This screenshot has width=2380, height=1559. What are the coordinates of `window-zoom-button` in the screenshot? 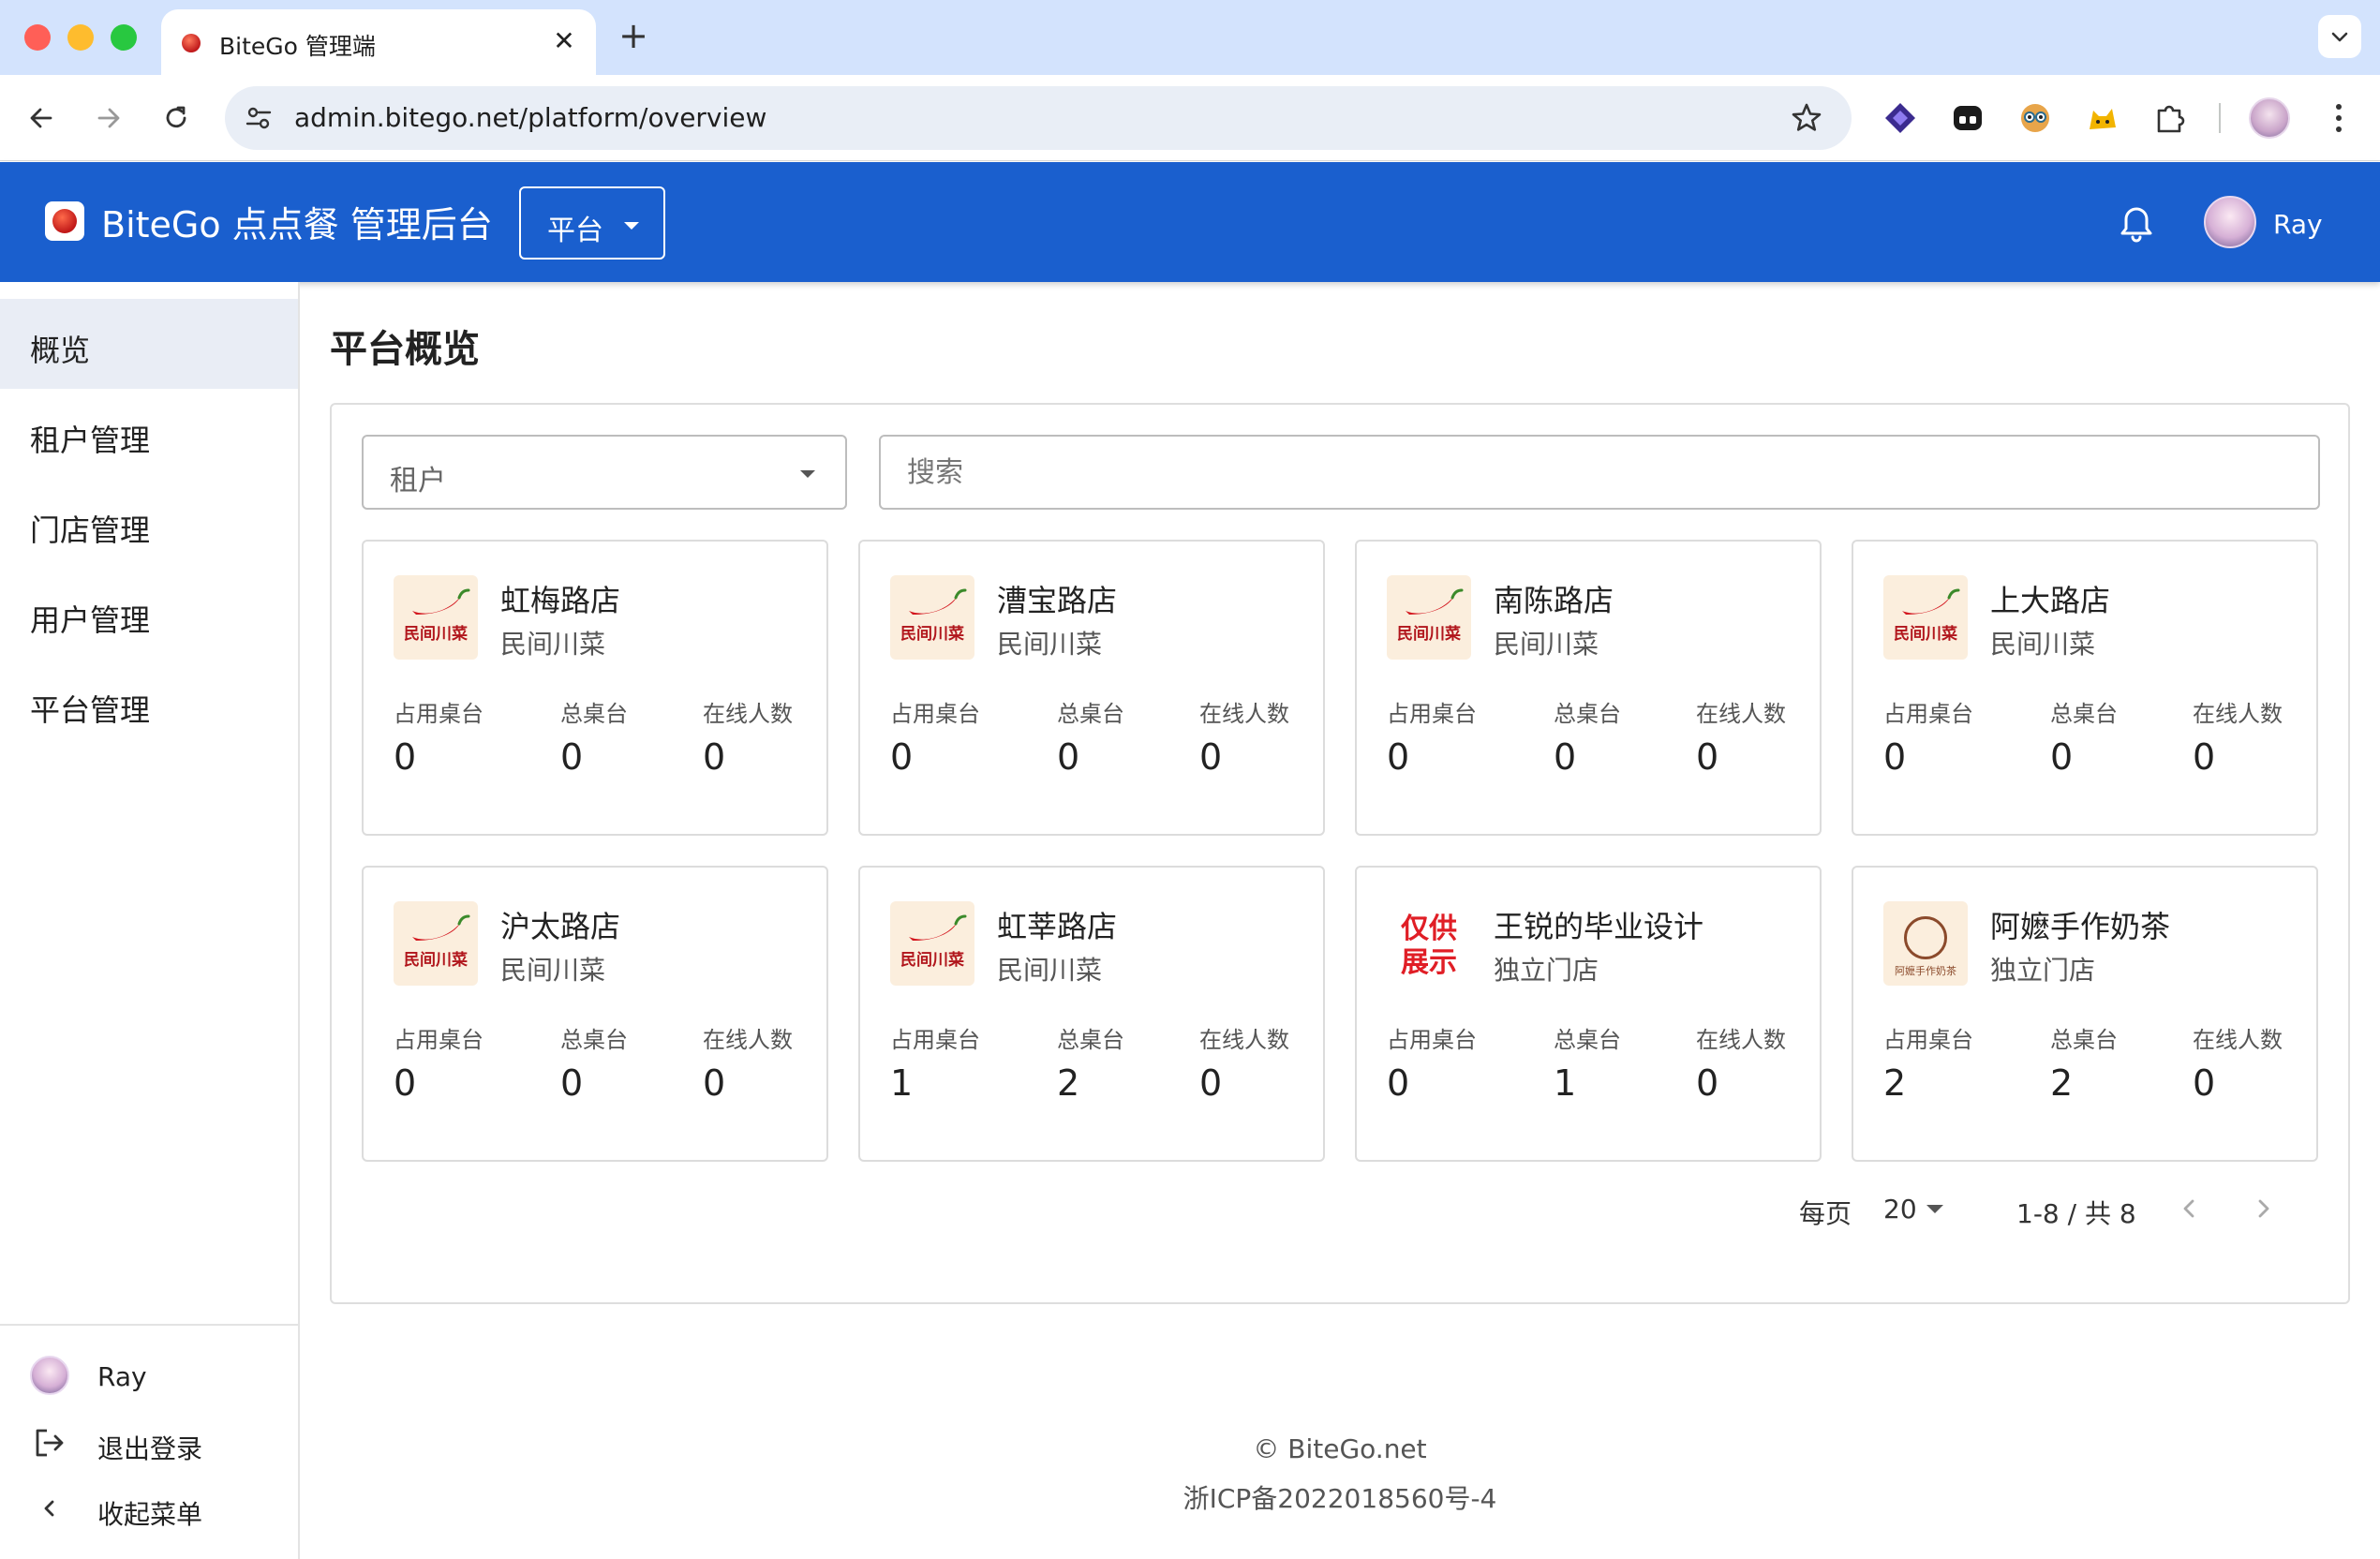 It's located at (124, 37).